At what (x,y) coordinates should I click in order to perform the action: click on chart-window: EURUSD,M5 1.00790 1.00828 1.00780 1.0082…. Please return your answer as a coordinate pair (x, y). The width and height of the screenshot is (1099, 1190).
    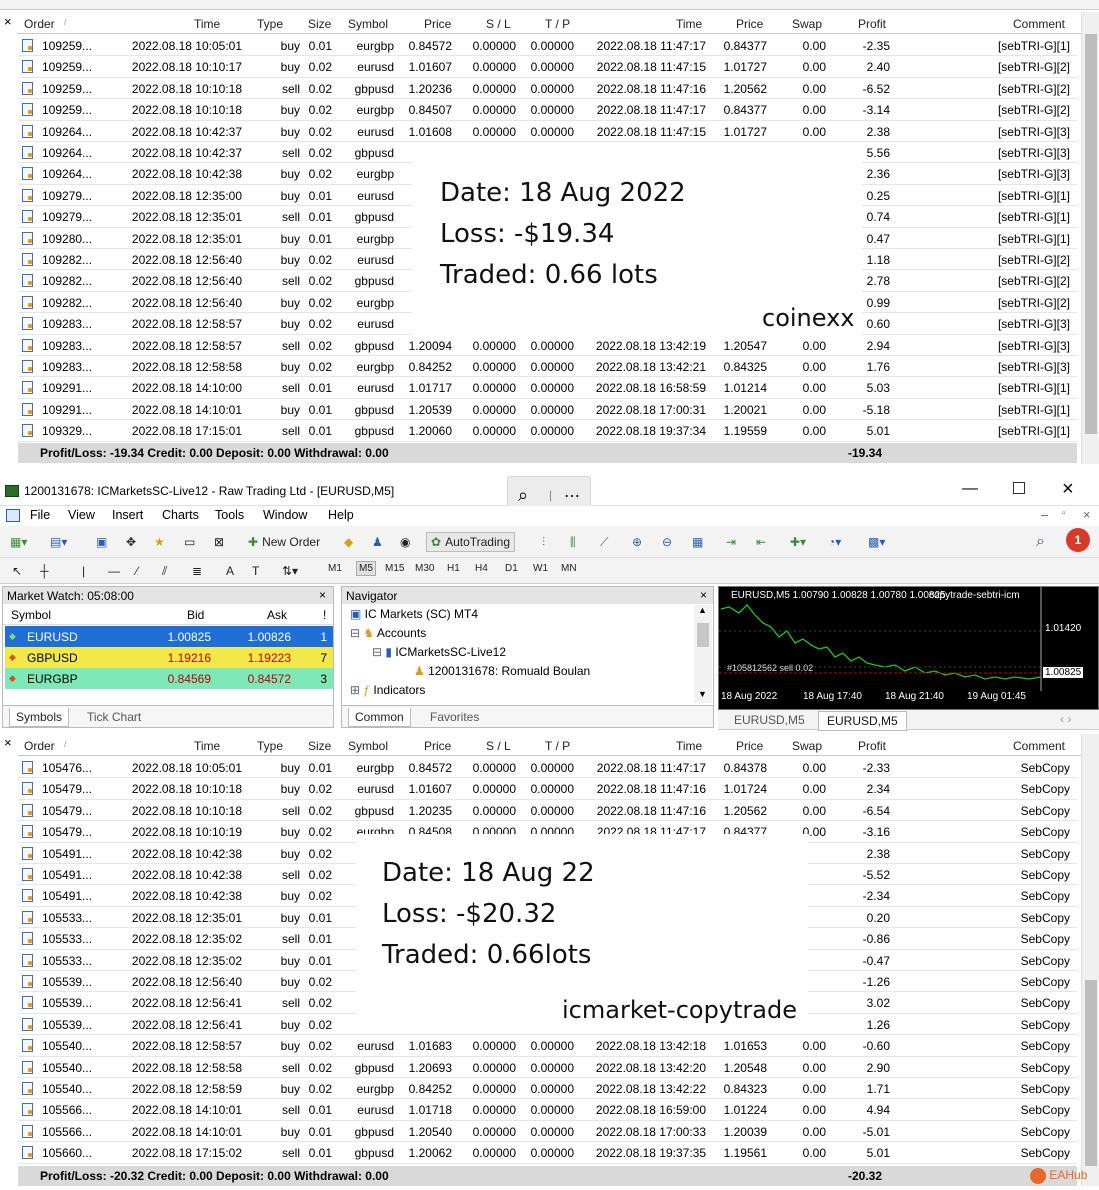
    Looking at the image, I should click on (908, 648).